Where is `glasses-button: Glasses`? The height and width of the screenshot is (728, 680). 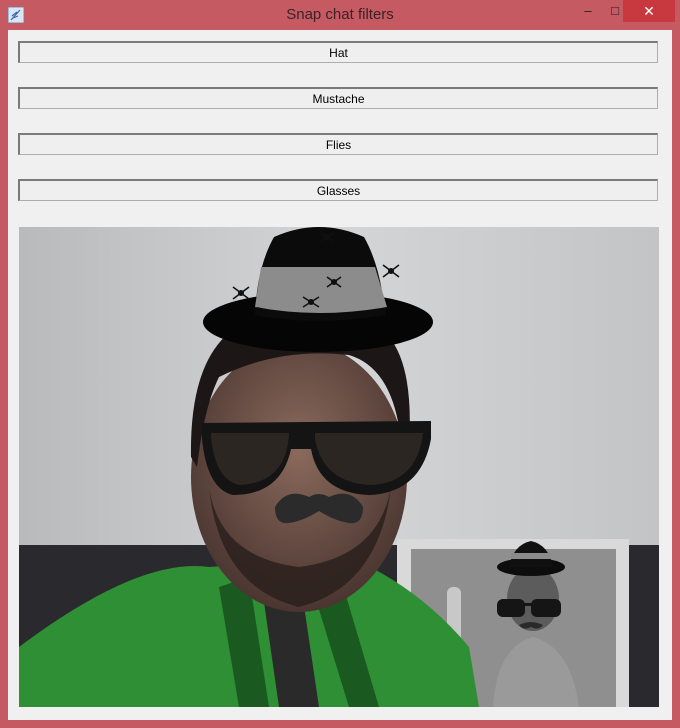 glasses-button: Glasses is located at coordinates (338, 190).